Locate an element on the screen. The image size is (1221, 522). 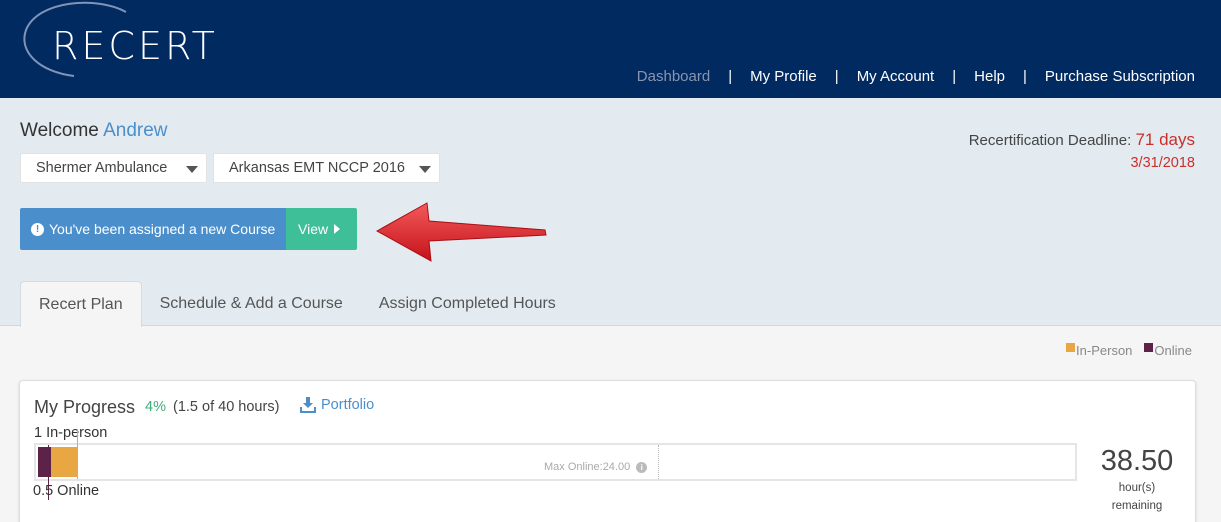
max-online-label: Max Online:24.00 i is located at coordinates (596, 467).